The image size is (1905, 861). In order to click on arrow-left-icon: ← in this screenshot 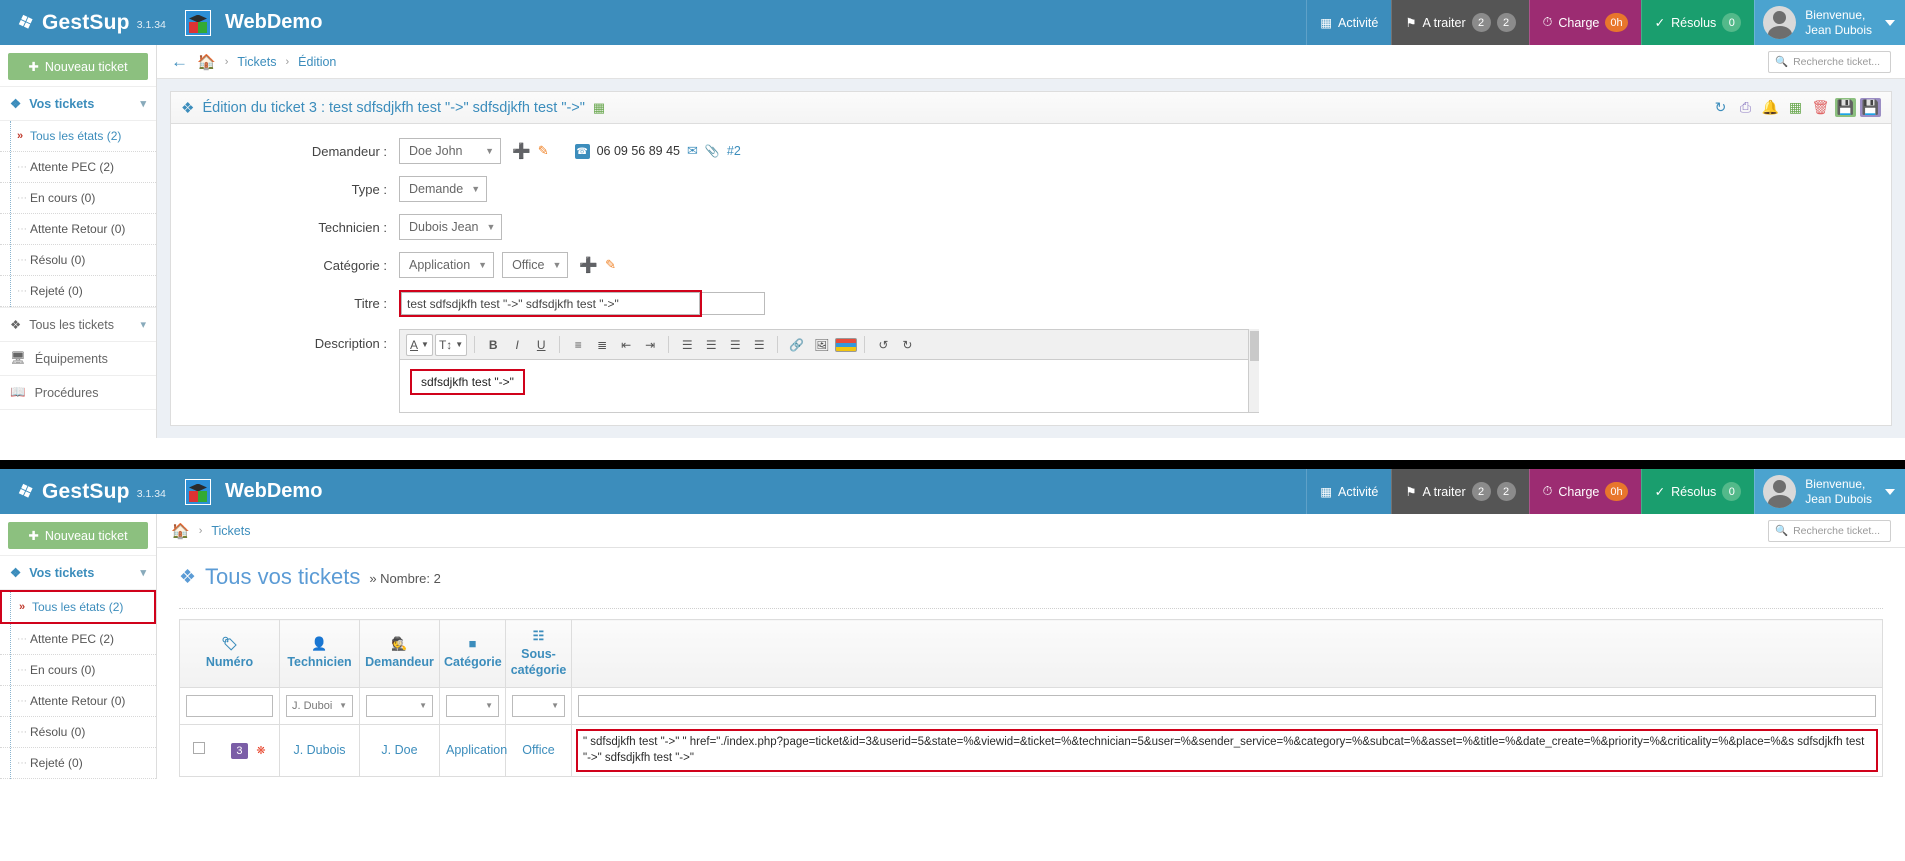, I will do `click(179, 62)`.